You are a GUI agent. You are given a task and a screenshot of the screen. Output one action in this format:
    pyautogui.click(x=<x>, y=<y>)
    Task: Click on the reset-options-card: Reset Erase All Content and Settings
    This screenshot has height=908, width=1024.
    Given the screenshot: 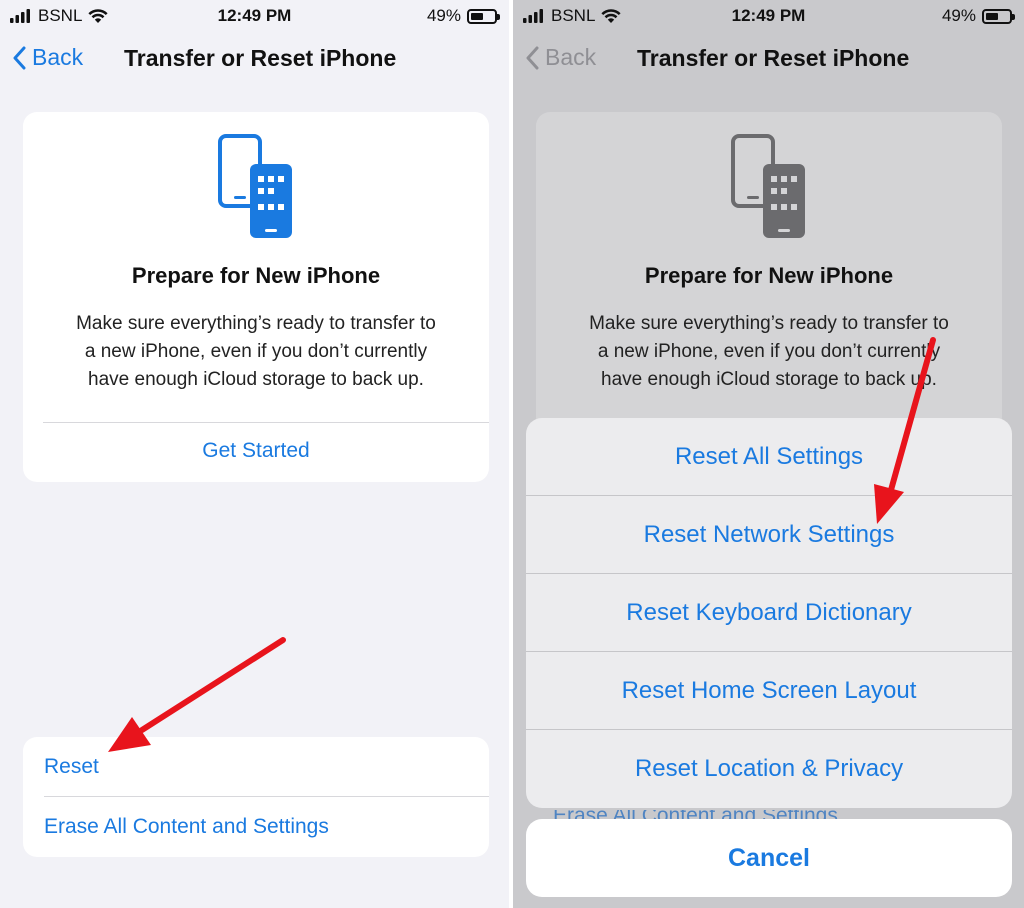 What is the action you would take?
    pyautogui.click(x=256, y=797)
    